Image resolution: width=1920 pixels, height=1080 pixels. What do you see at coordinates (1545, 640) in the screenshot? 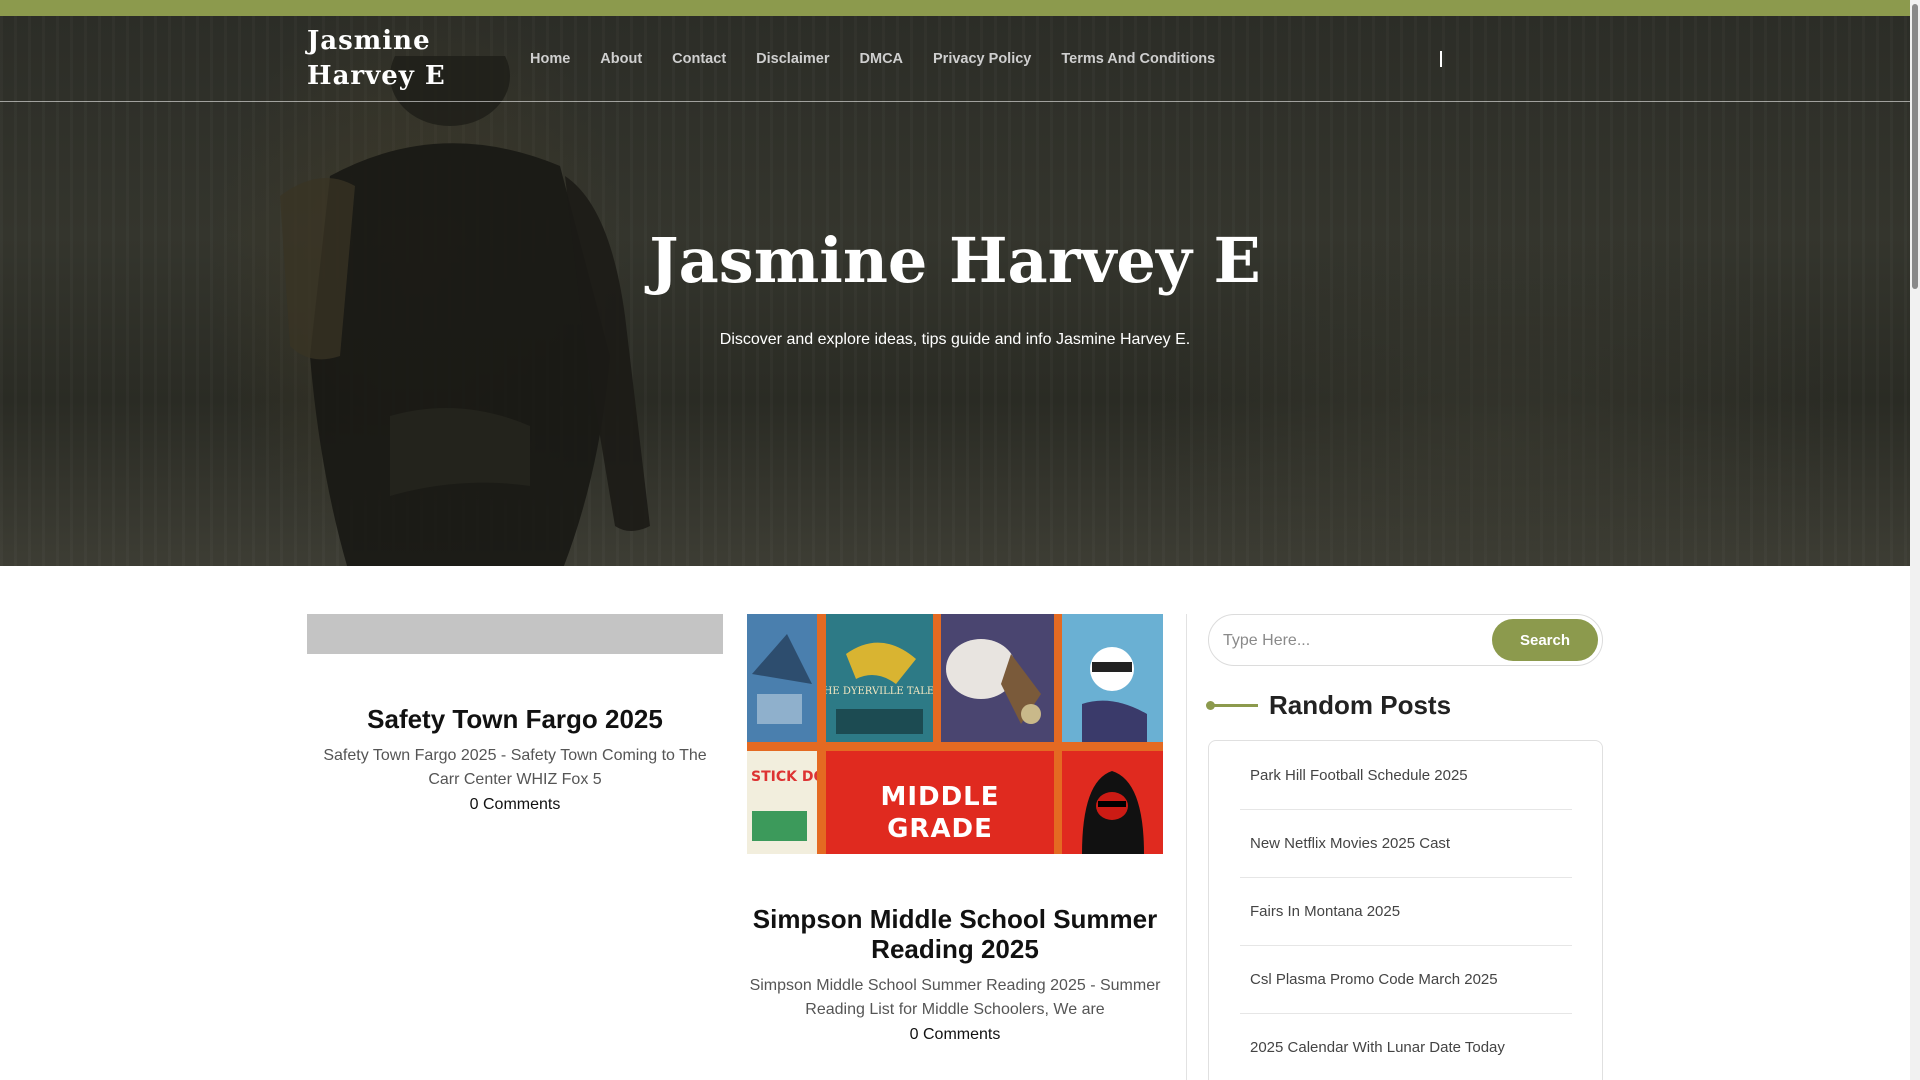
I see `search-button: Search` at bounding box center [1545, 640].